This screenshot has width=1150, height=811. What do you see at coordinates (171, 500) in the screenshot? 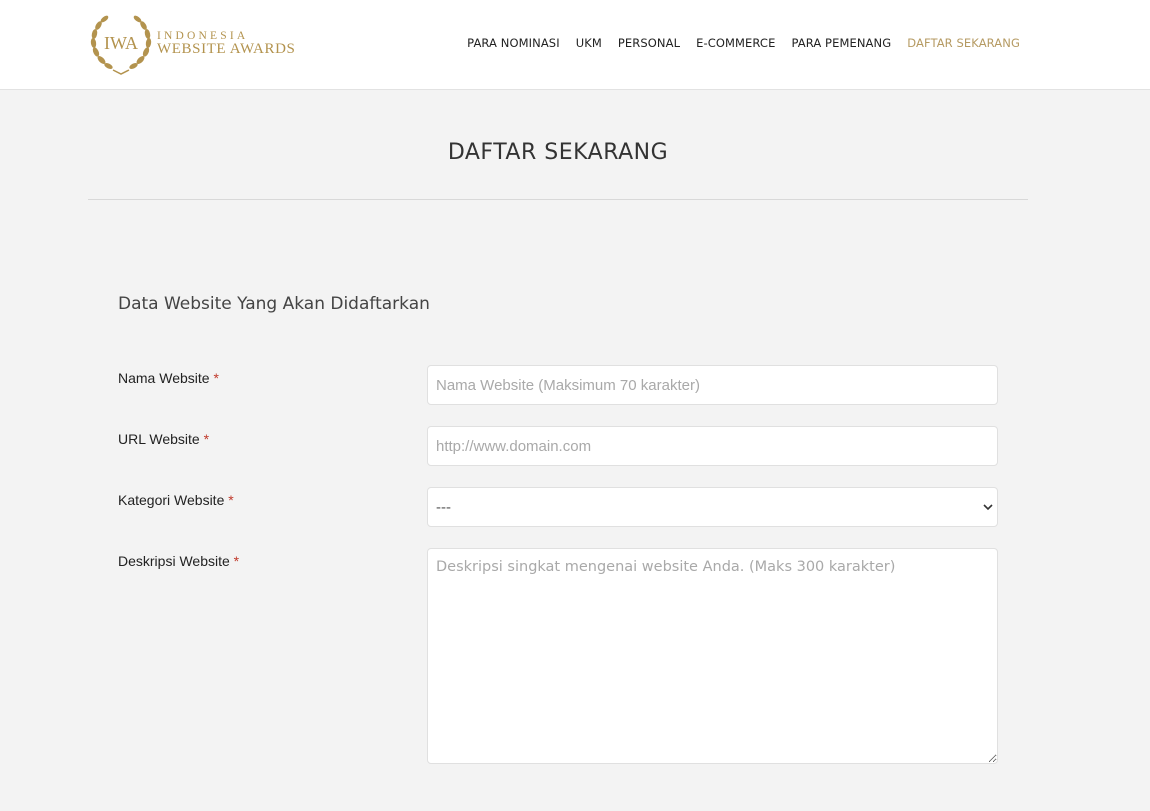
I see `kategori-website-label-text: Kategori Website` at bounding box center [171, 500].